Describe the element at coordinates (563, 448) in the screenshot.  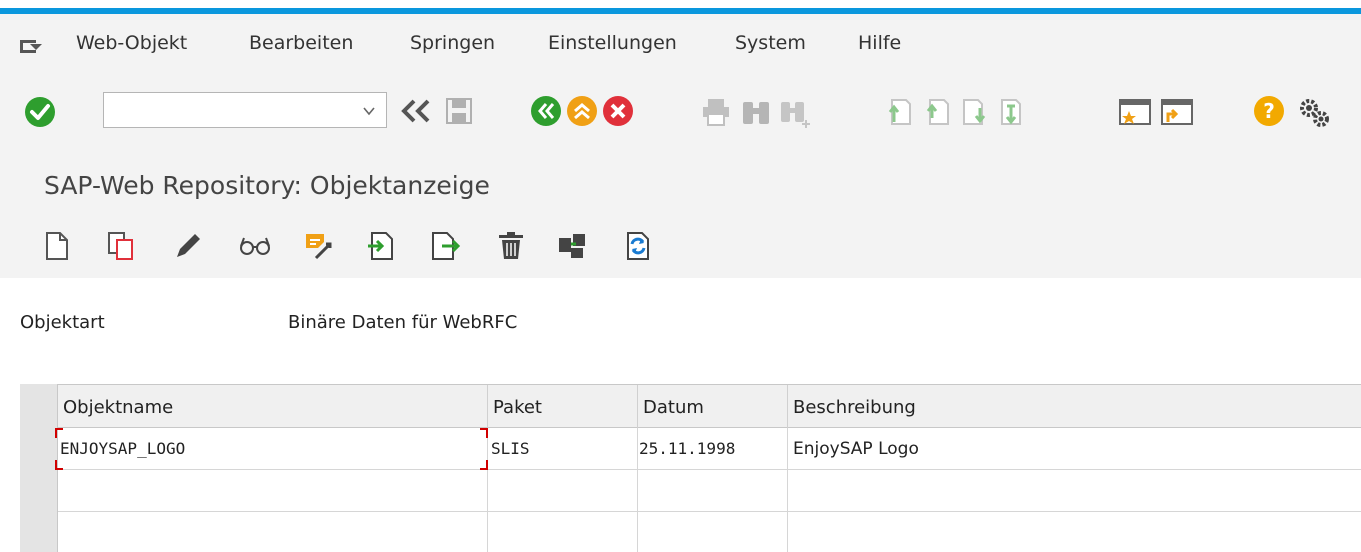
I see `cell-paket: SLIS` at that location.